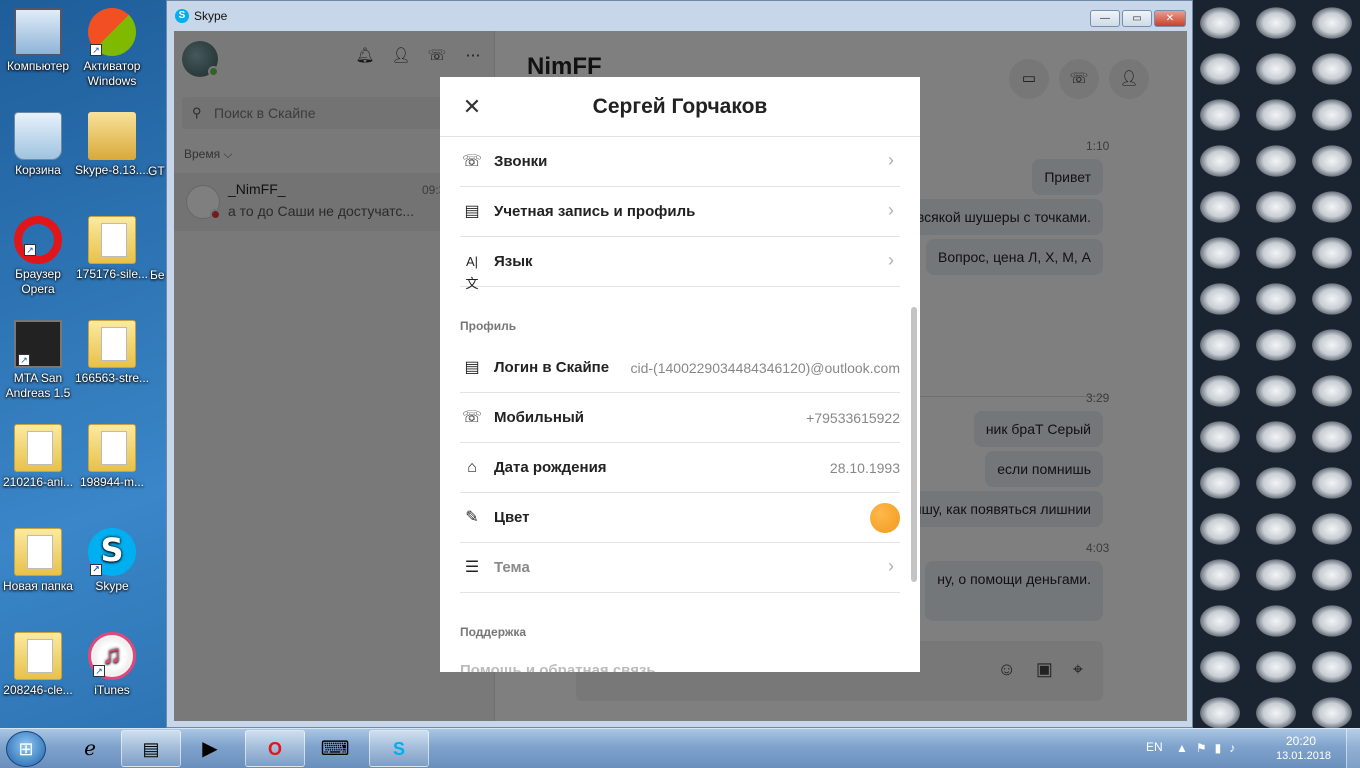 The image size is (1360, 768). Describe the element at coordinates (38, 385) in the screenshot. I see `desktop-icon-label: MTA San Andreas 1.5` at that location.